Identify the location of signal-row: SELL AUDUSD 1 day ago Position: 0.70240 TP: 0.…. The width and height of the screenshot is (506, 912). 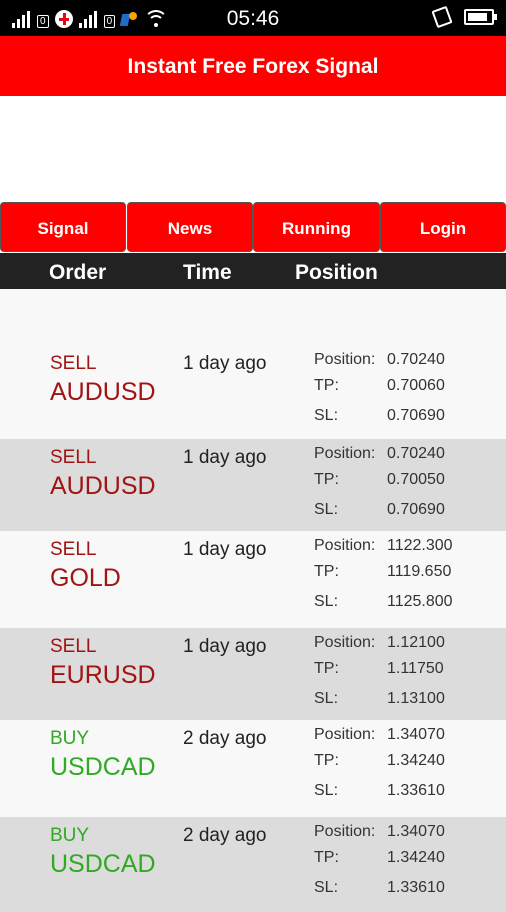
(253, 485).